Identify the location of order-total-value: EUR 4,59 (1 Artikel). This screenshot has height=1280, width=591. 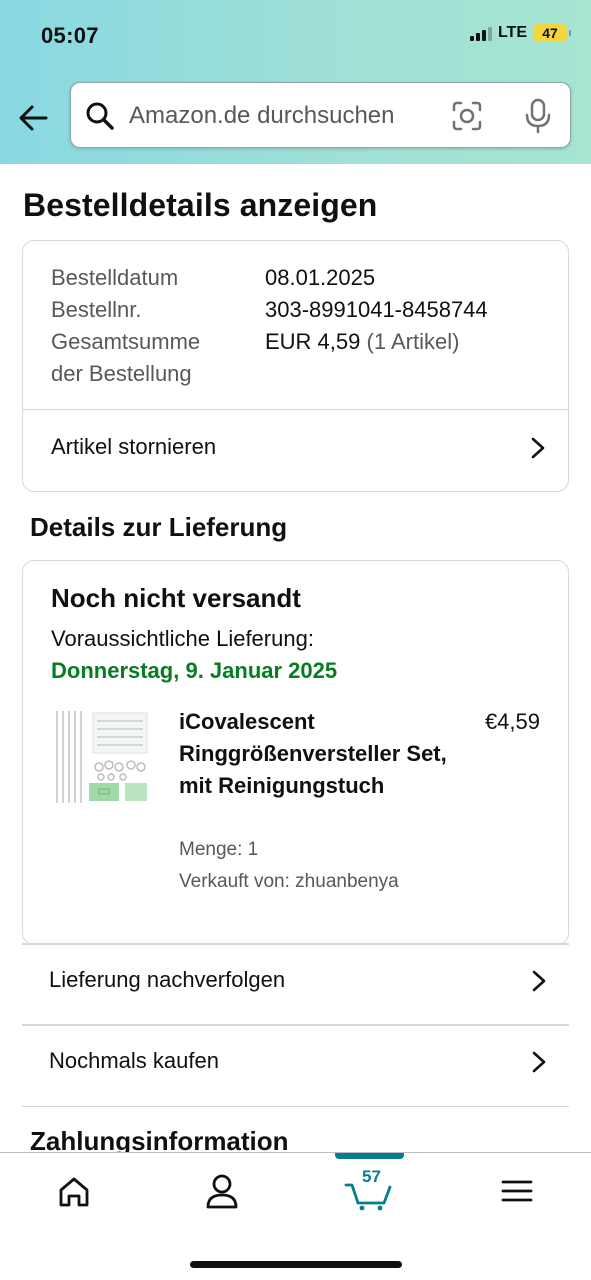
(362, 342).